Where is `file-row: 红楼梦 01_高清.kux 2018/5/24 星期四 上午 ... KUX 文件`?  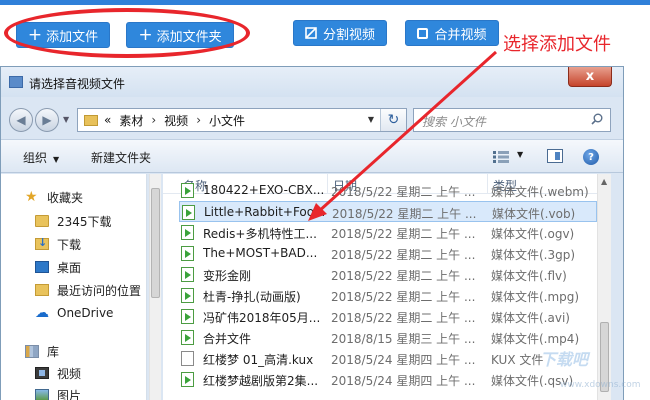 file-row: 红楼梦 01_高清.kux 2018/5/24 星期四 上午 ... KUX 文件 is located at coordinates (388, 358).